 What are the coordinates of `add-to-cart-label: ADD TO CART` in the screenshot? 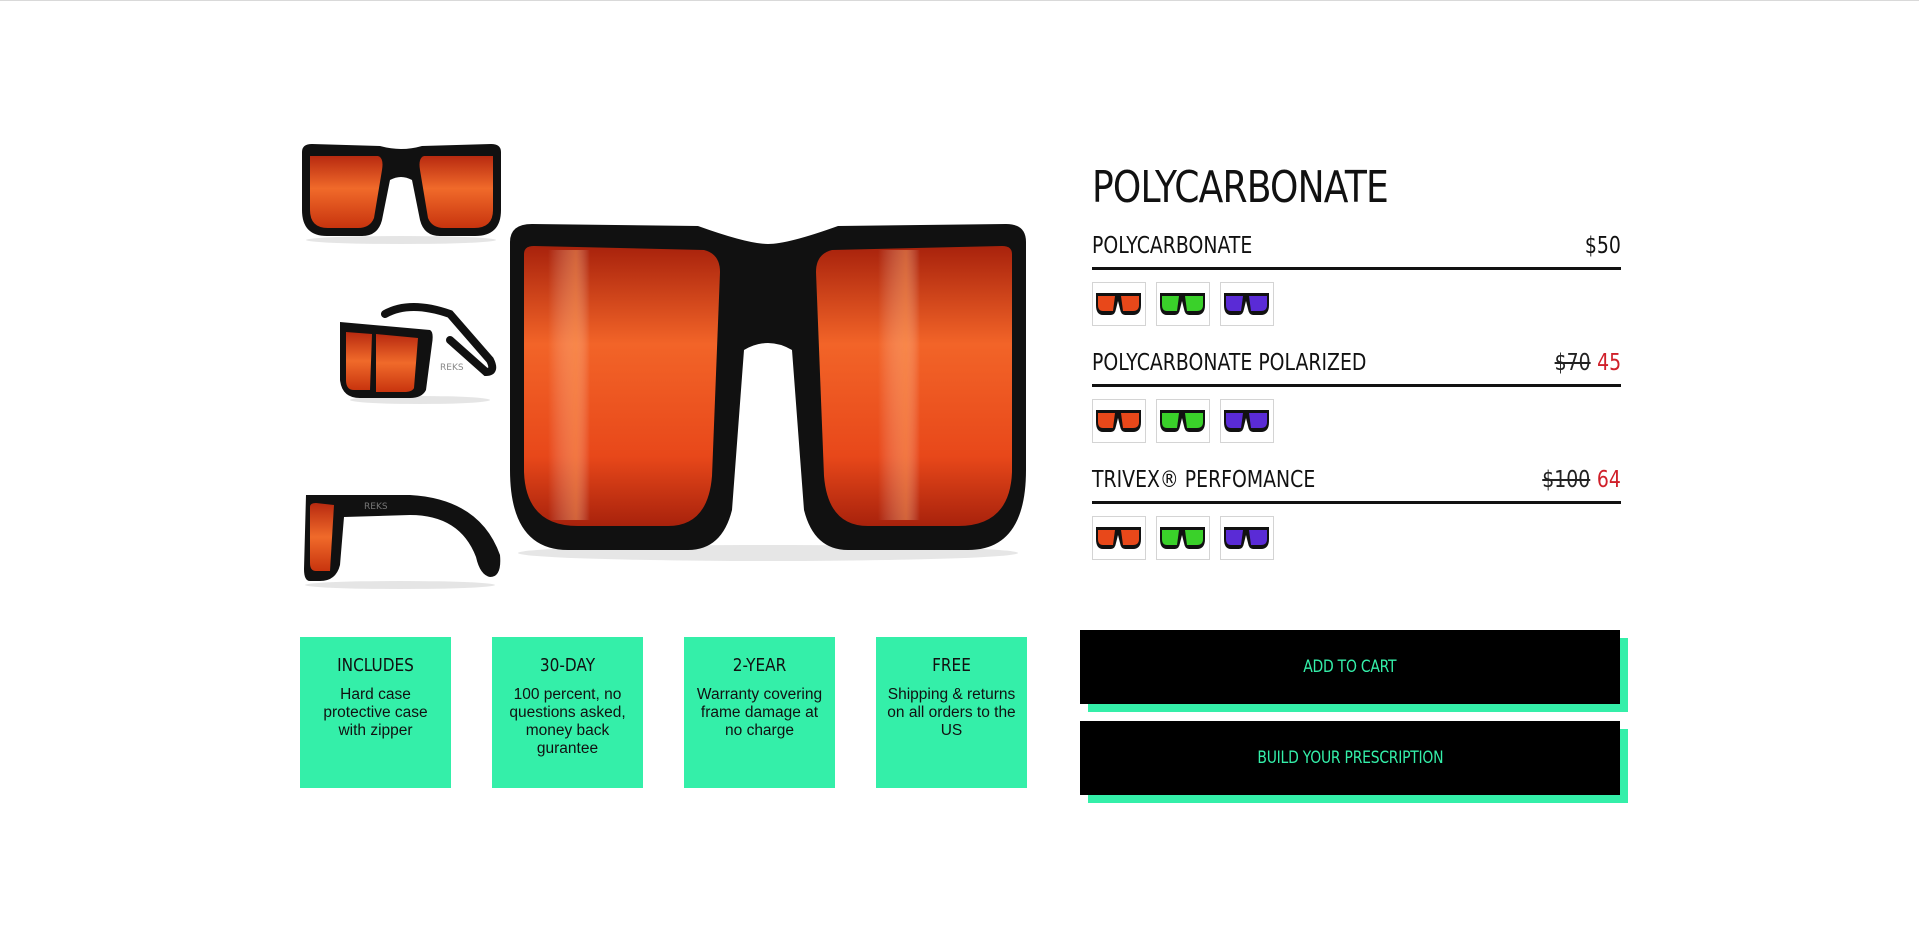 It's located at (1350, 667).